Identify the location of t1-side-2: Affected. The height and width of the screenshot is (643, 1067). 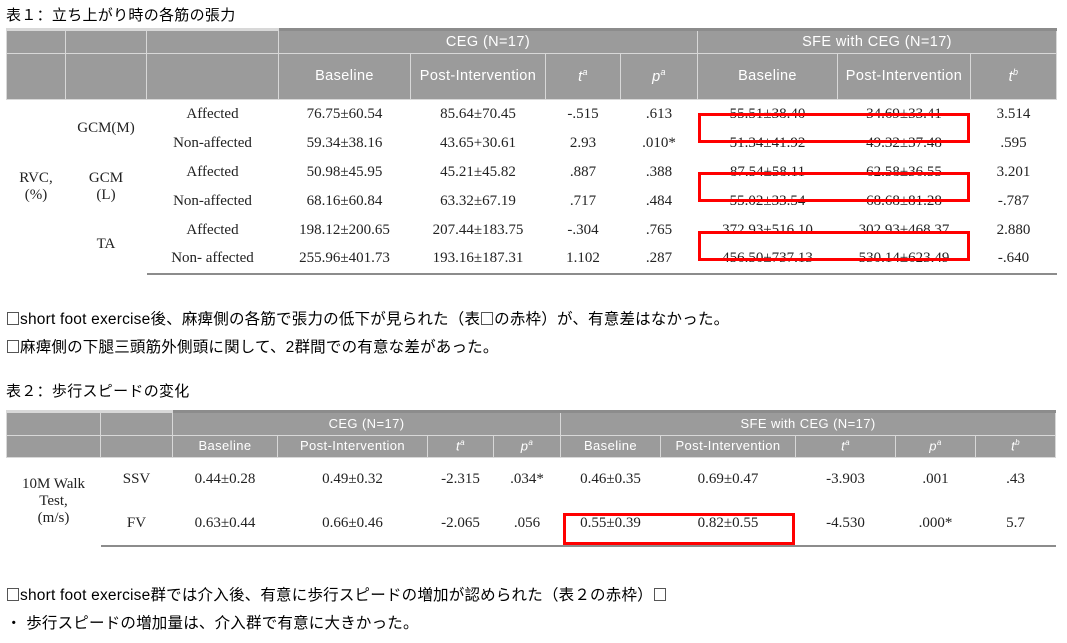
(212, 172).